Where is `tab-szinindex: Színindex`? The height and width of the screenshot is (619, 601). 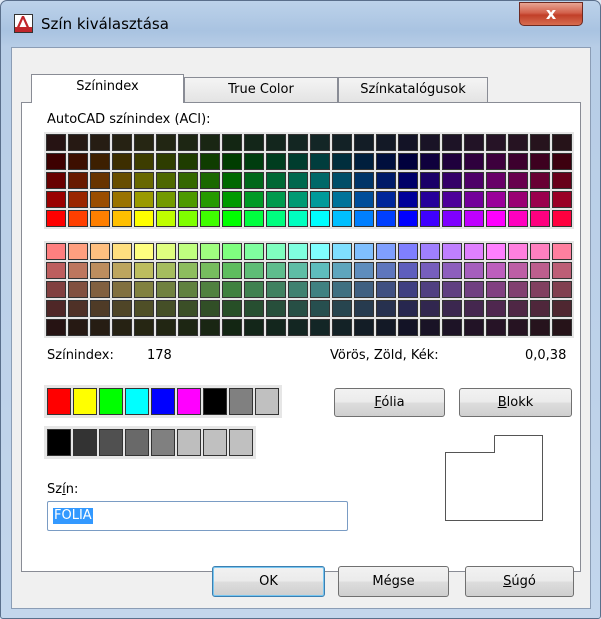 tab-szinindex: Színindex is located at coordinates (107, 88).